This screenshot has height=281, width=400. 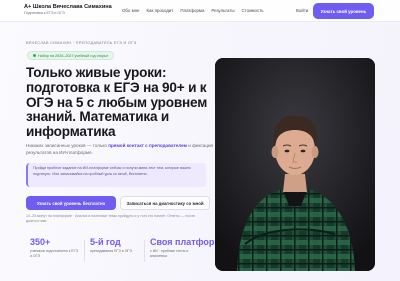 I want to click on hero-subtitle-prefix: Никаких записанных уроков — только, so click(x=67, y=145).